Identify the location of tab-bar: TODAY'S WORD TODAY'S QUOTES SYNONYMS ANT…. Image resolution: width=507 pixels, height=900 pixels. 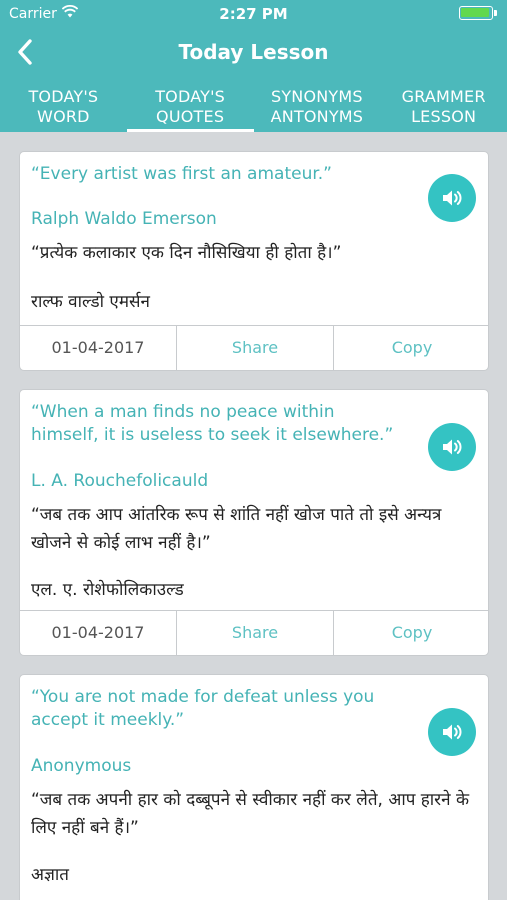
(253, 108).